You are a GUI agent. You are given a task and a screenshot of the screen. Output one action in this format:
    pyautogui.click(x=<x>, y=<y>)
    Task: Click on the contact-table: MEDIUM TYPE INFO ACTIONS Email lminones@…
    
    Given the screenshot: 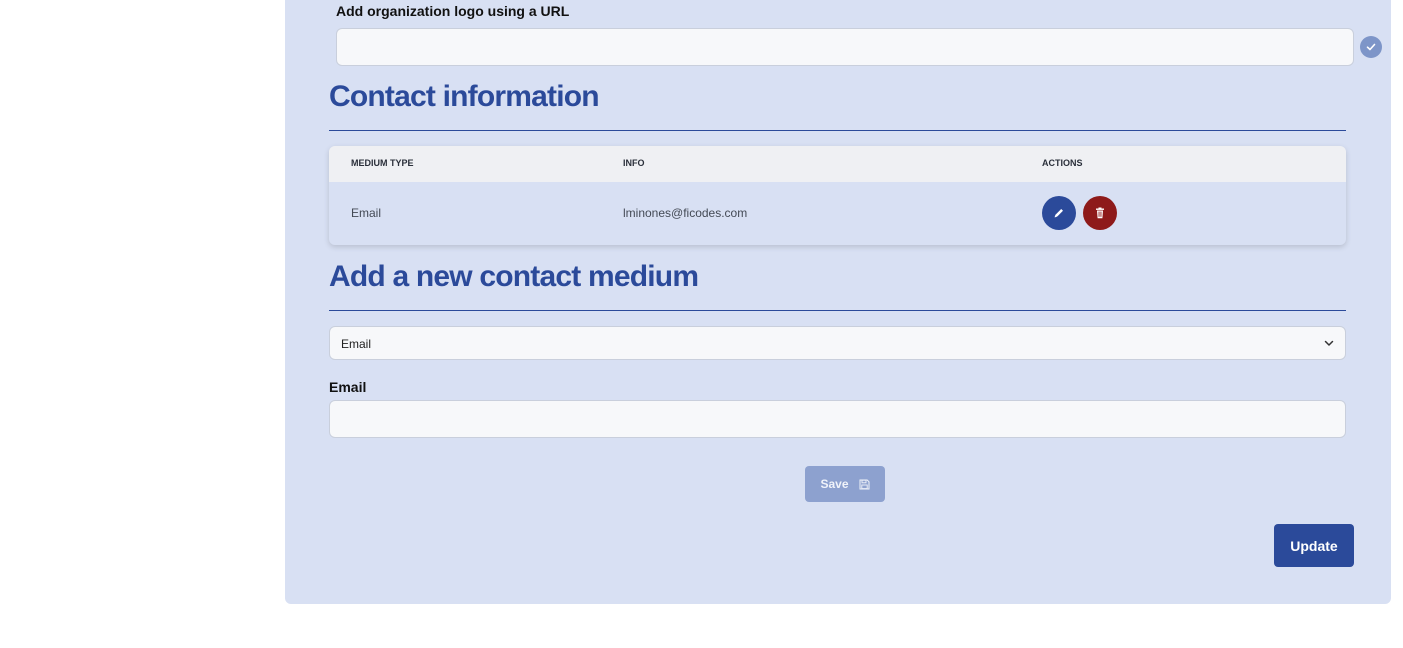 What is the action you would take?
    pyautogui.click(x=837, y=195)
    